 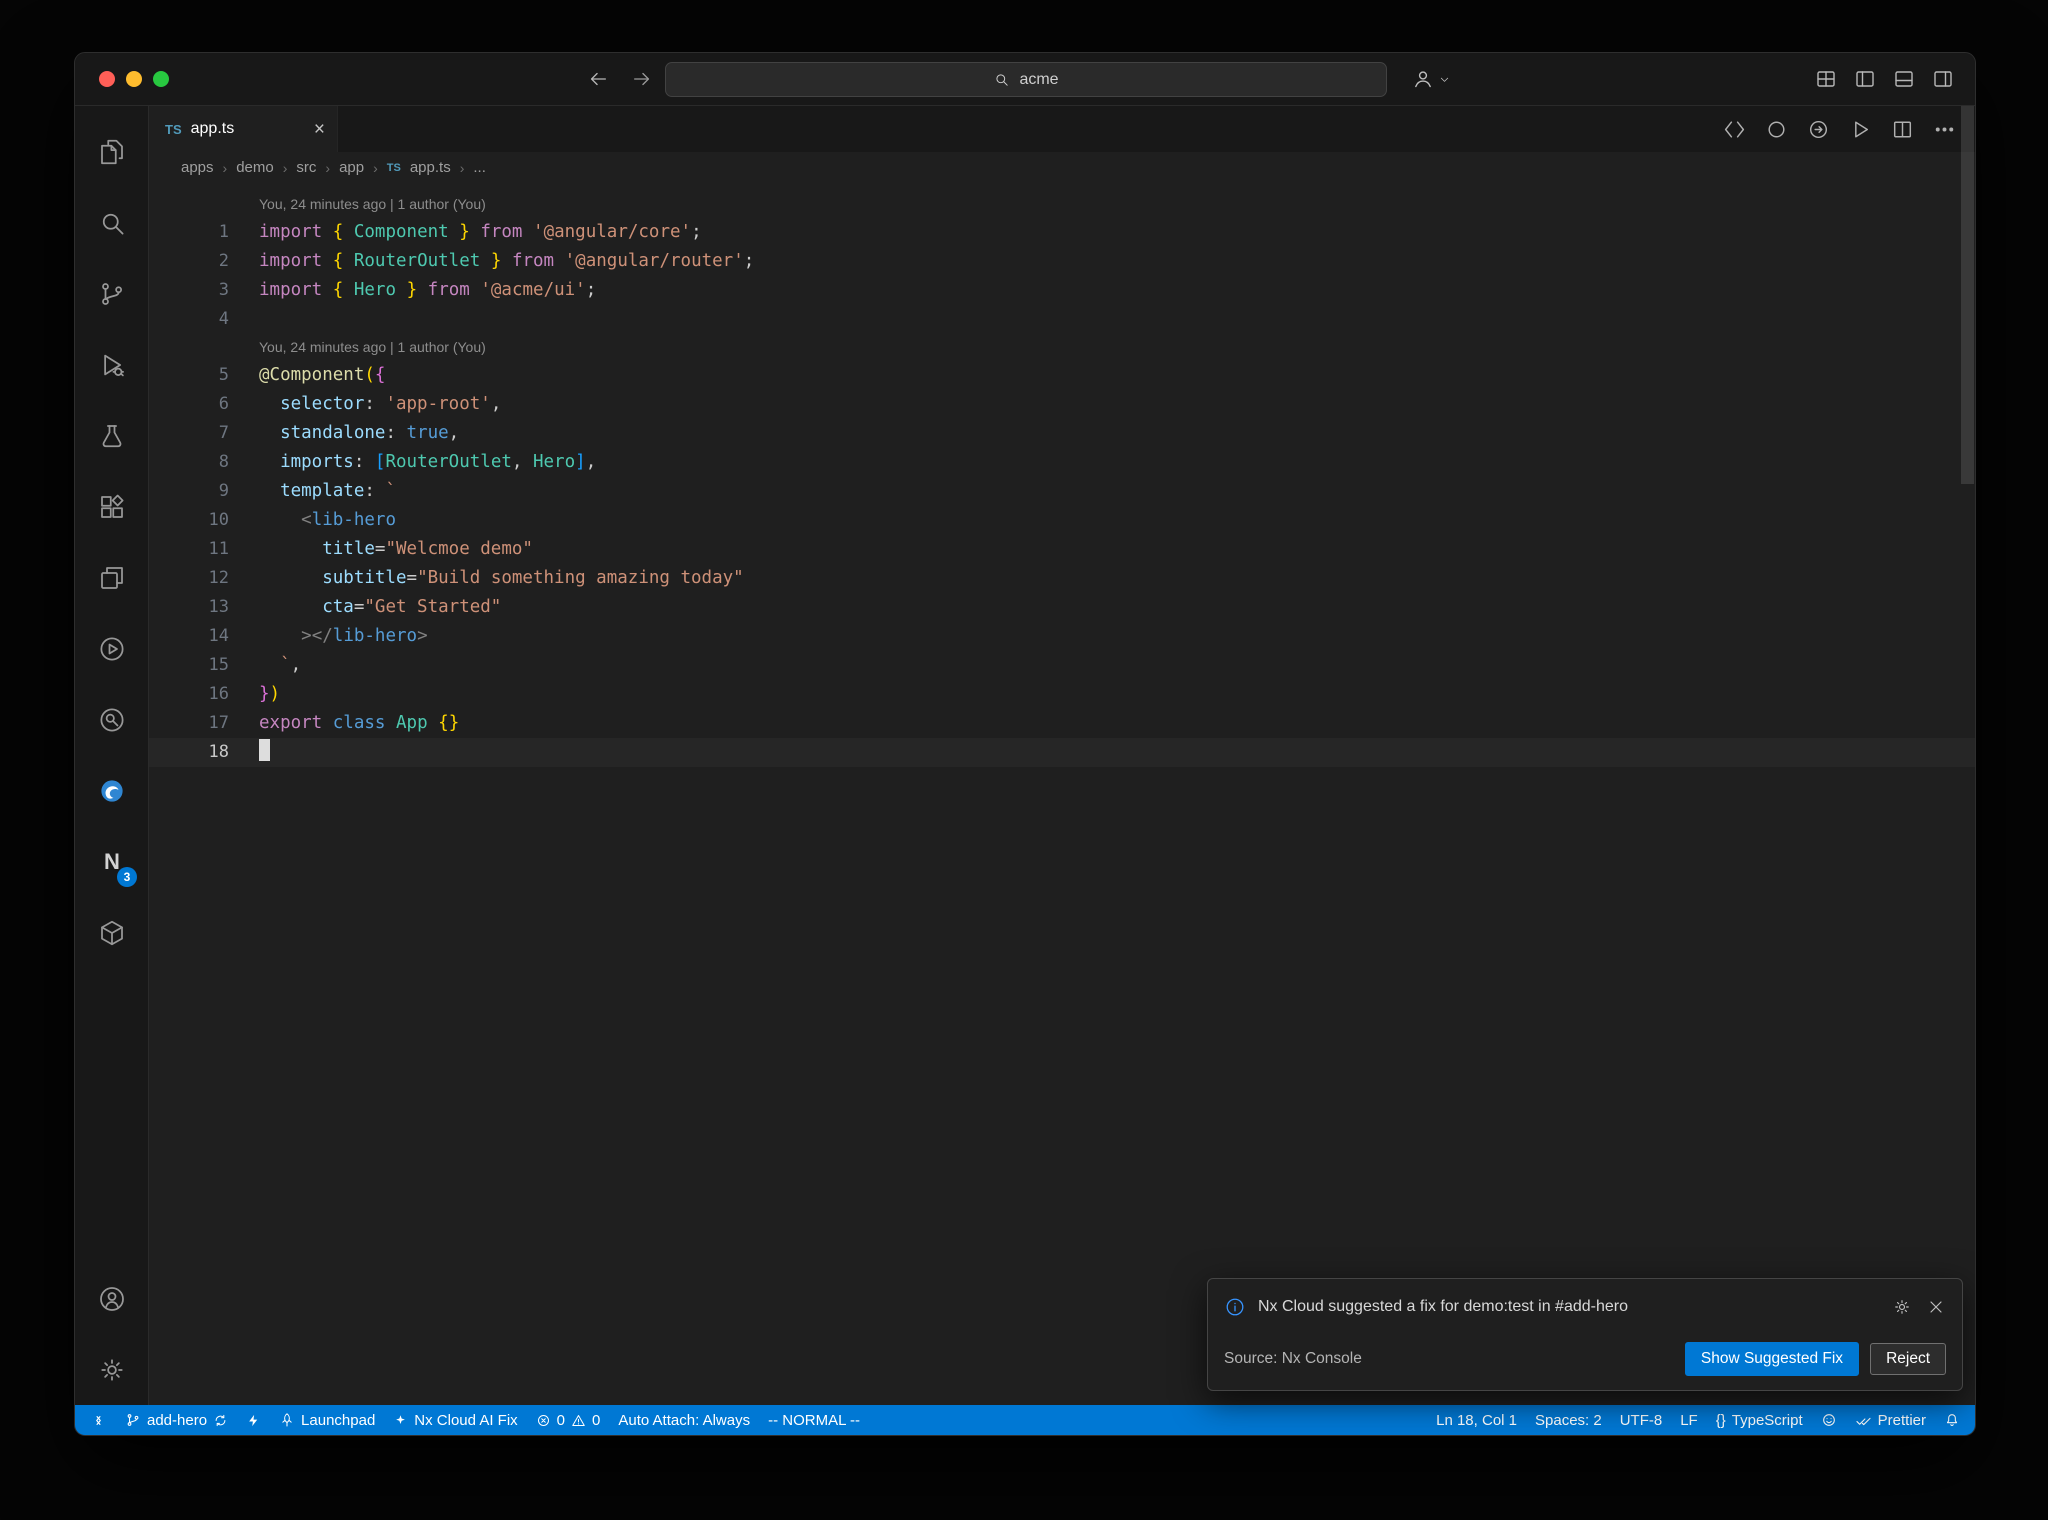 What do you see at coordinates (243, 129) in the screenshot?
I see `tab-app-ts: TS app.ts ×` at bounding box center [243, 129].